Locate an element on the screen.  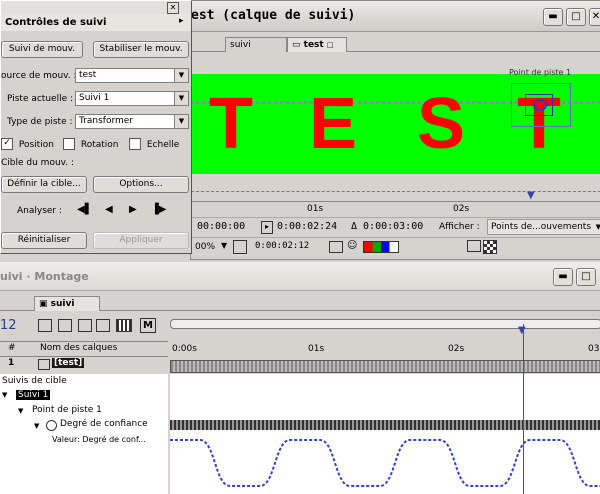
layer-bottom-bar: 00% ▼ 0:00:02:12 ☺ is located at coordinates (395, 246).